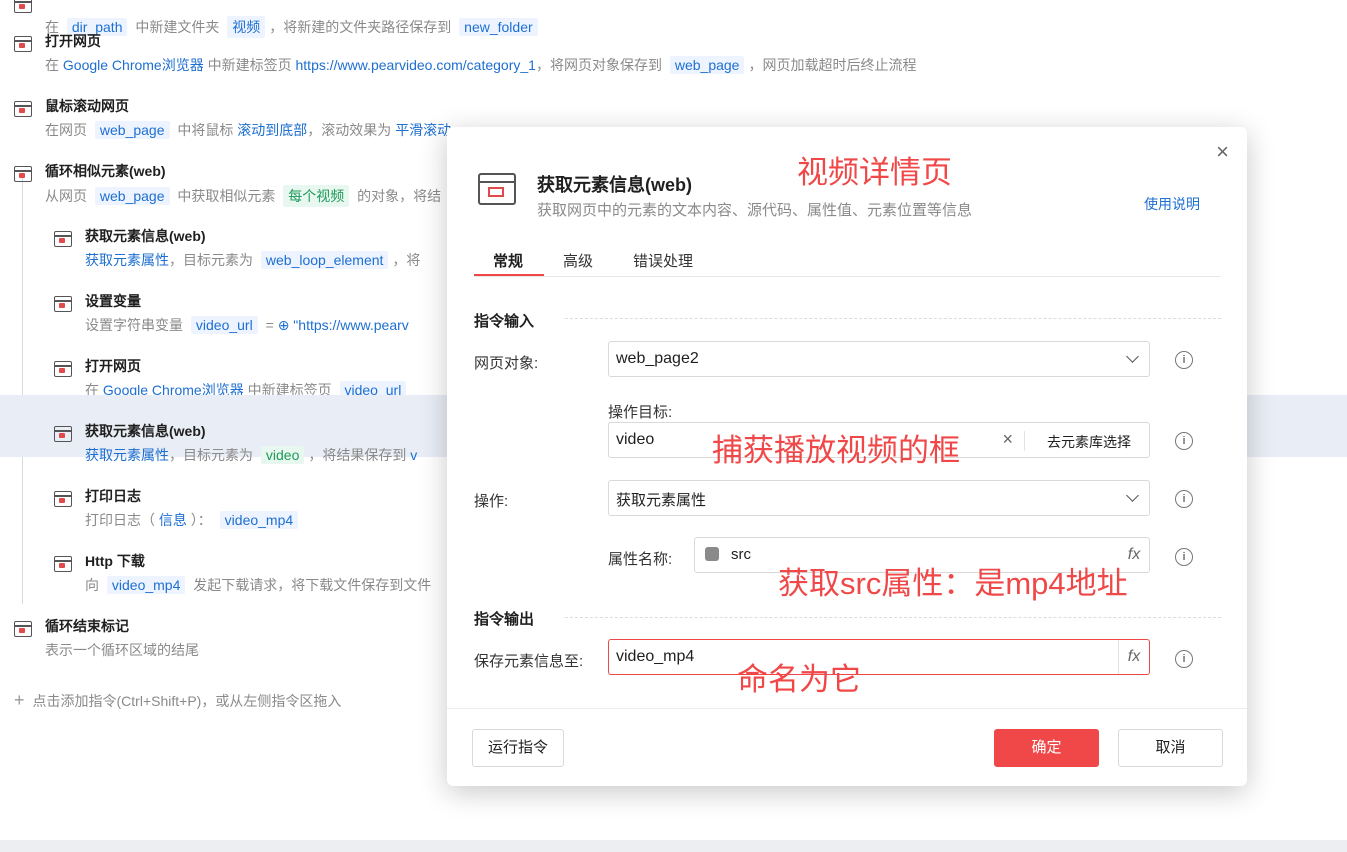 This screenshot has width=1347, height=852. Describe the element at coordinates (1133, 657) in the screenshot. I see `fx-icon: fx` at that location.